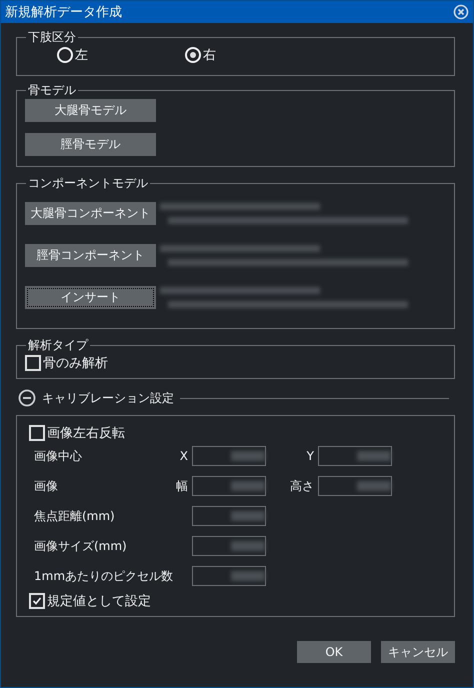 This screenshot has width=474, height=688. I want to click on component-button: 脛骨コンポーネント, so click(90, 255).